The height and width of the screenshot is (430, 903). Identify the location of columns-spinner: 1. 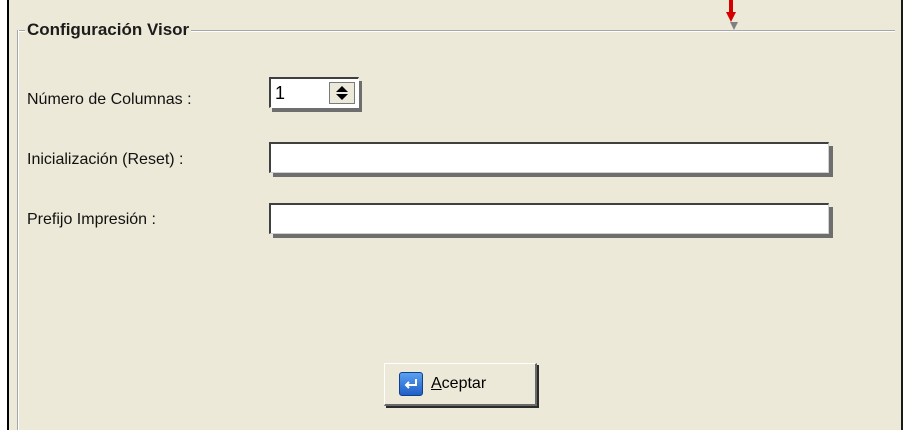
(314, 92).